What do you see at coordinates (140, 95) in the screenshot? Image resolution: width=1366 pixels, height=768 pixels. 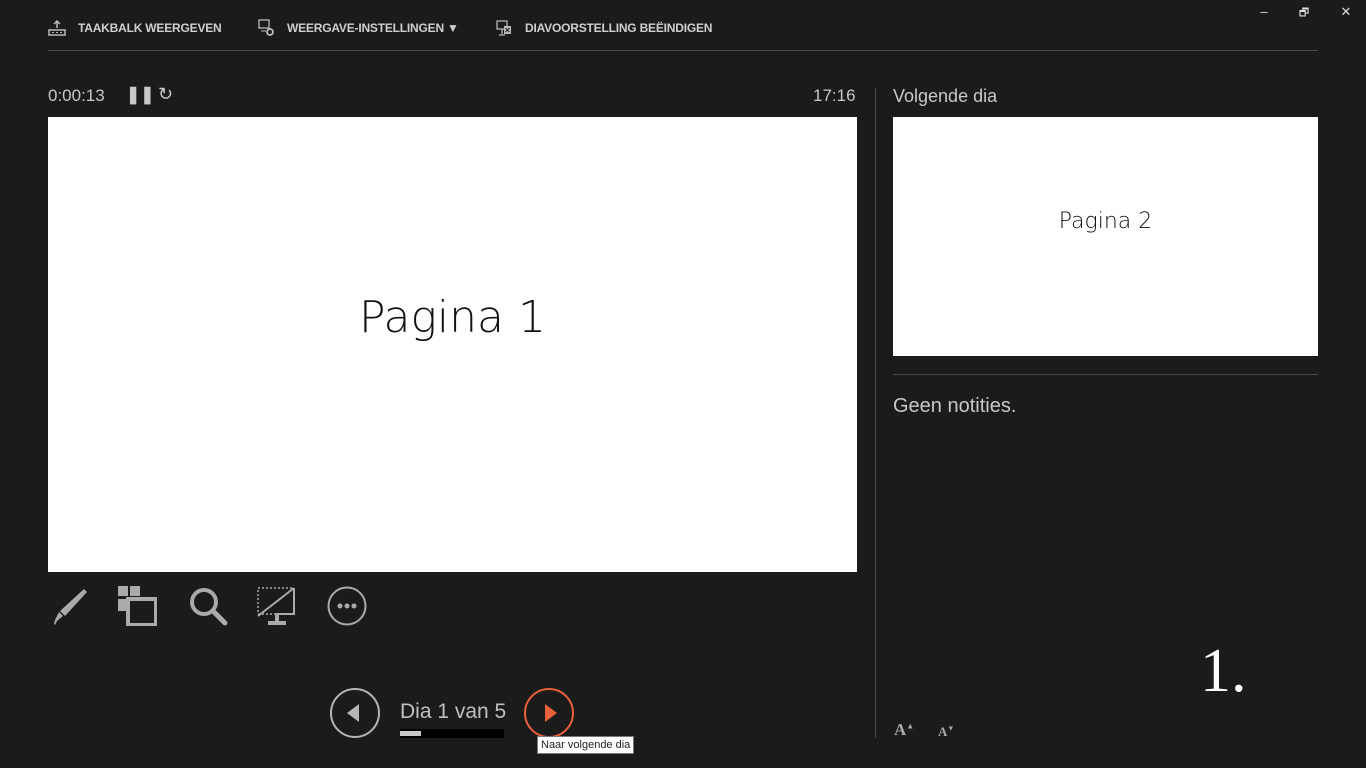 I see `pause-timer-button: ❚❚` at bounding box center [140, 95].